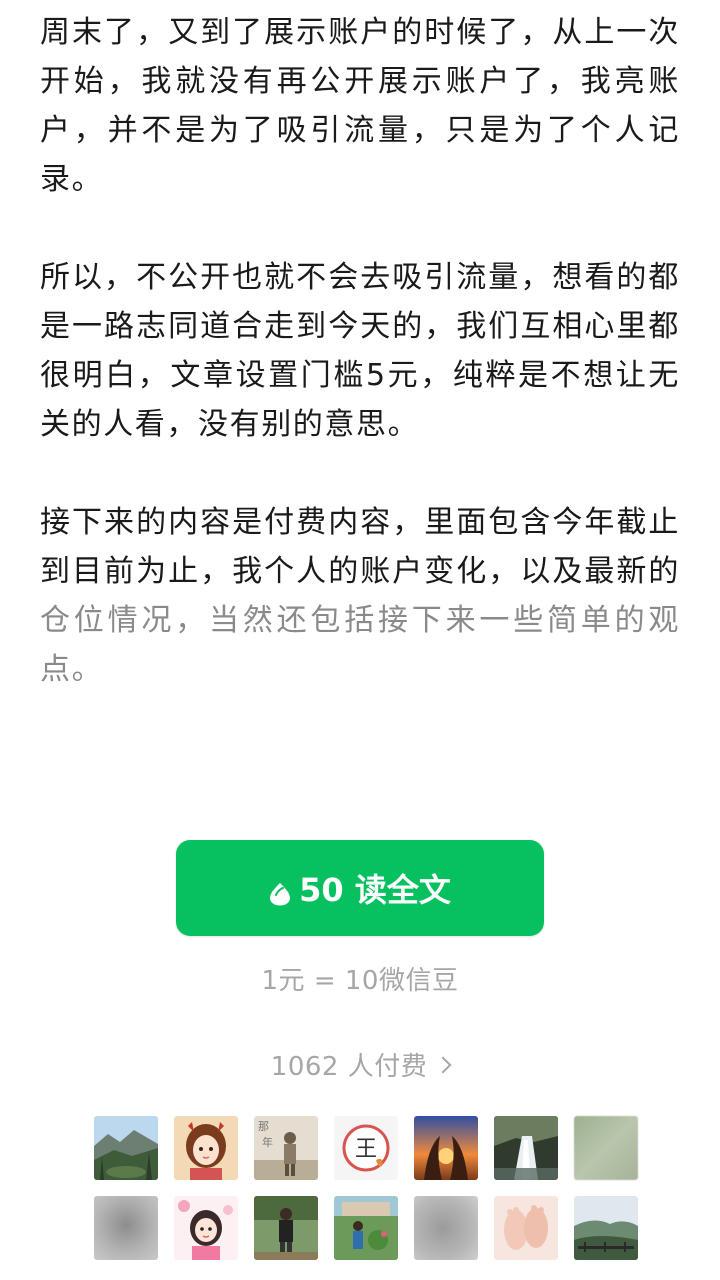 This screenshot has height=1280, width=720. I want to click on payers-count-label: 1062 人付费, so click(349, 1067).